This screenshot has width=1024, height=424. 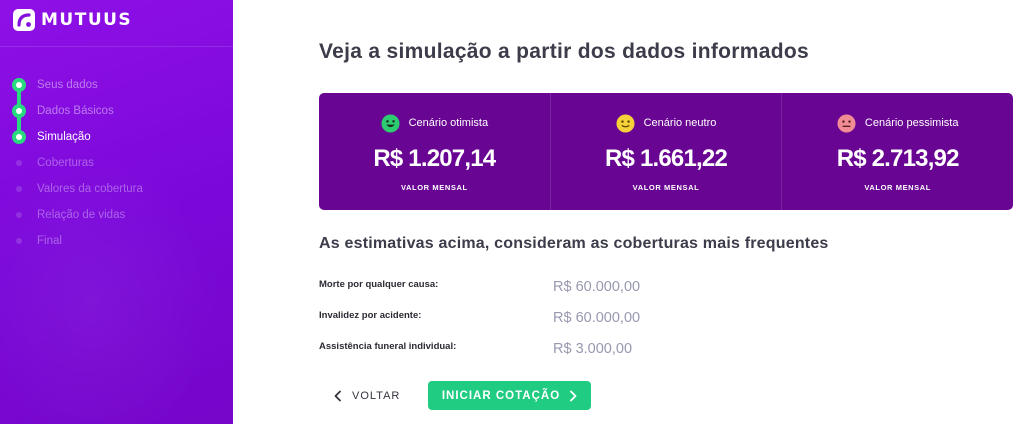 What do you see at coordinates (87, 20) in the screenshot?
I see `brand-name: MUTUUS` at bounding box center [87, 20].